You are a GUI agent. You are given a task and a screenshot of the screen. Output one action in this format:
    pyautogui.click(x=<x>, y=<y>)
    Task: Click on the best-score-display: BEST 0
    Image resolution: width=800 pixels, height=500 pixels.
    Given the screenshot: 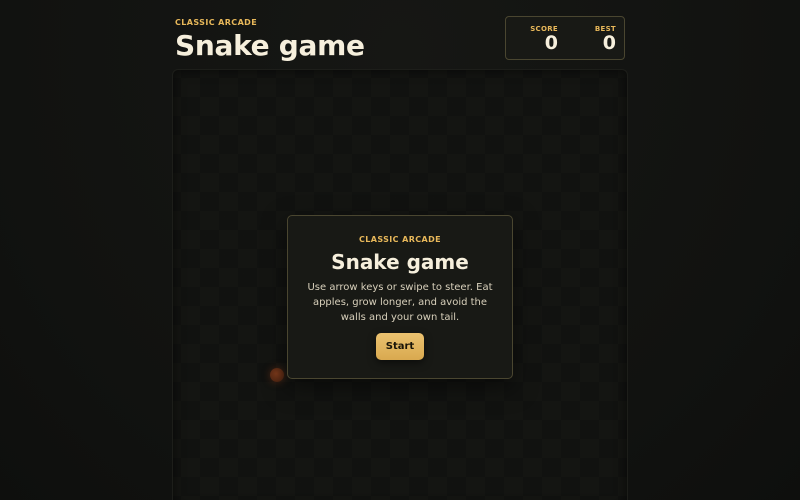 What is the action you would take?
    pyautogui.click(x=605, y=39)
    